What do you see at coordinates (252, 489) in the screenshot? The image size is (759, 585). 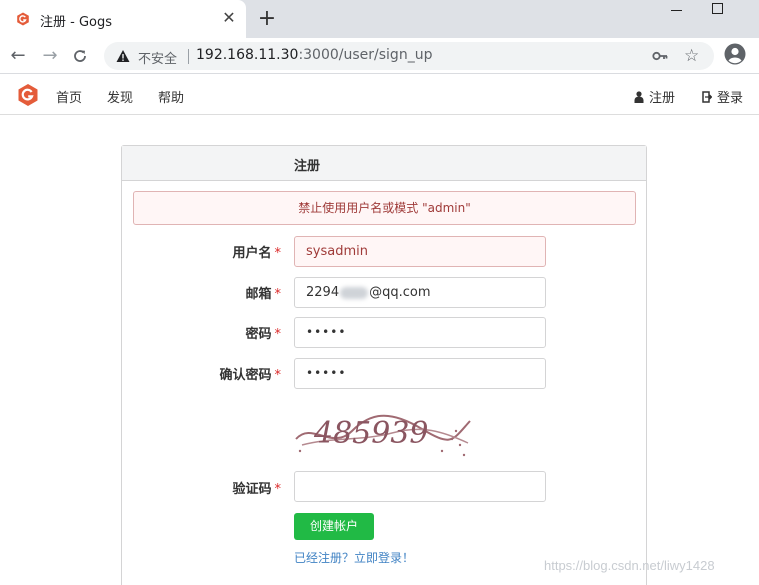 I see `captcha-label-text: 验证码` at bounding box center [252, 489].